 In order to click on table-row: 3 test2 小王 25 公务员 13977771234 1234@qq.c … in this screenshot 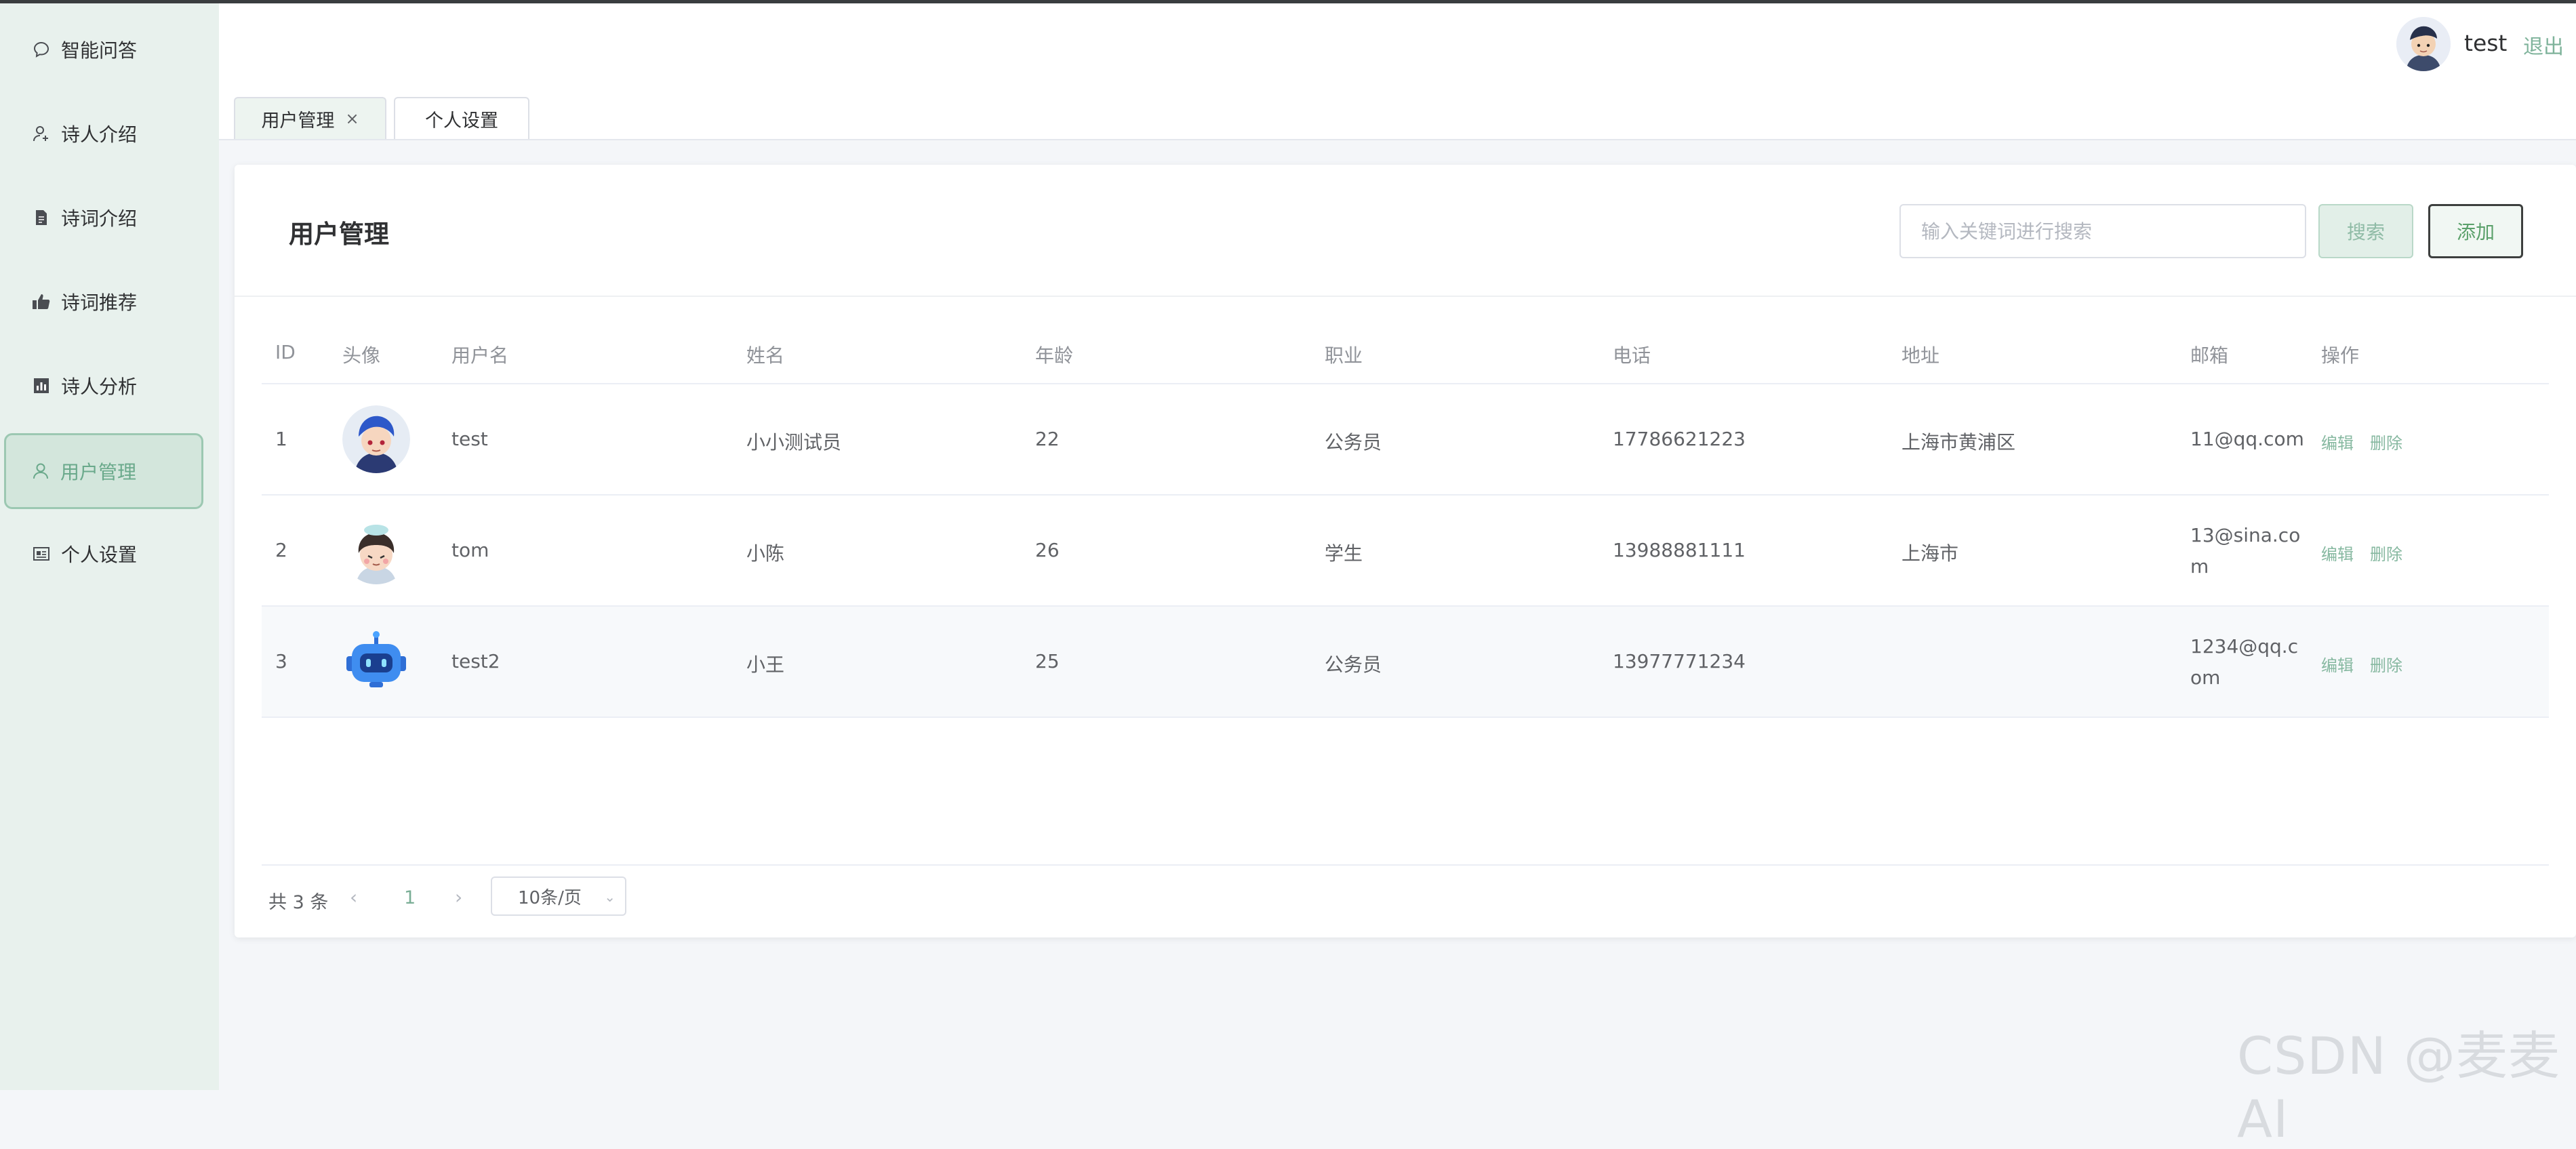, I will do `click(1405, 662)`.